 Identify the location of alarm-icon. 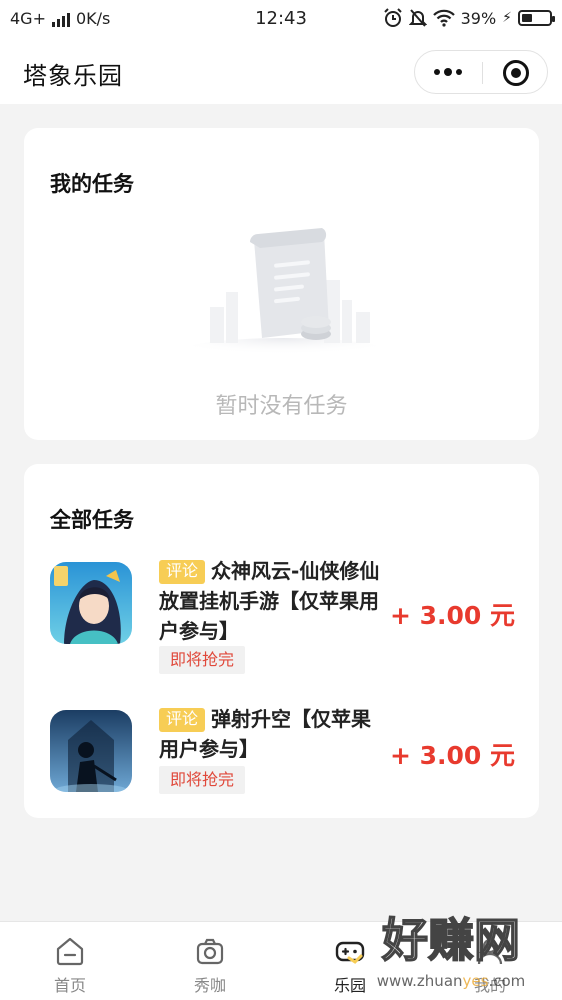
(392, 17).